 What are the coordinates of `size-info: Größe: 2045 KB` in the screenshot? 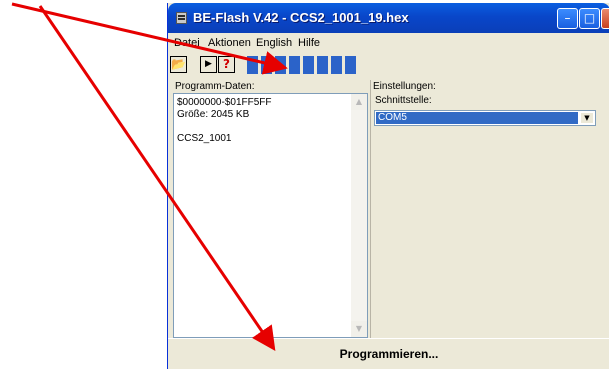 It's located at (213, 114).